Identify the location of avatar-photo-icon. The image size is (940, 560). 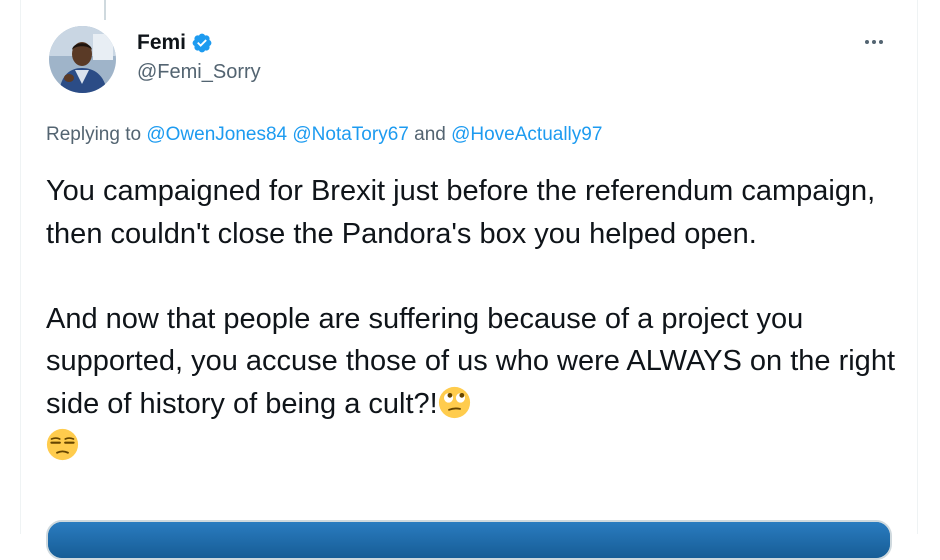
(82, 59).